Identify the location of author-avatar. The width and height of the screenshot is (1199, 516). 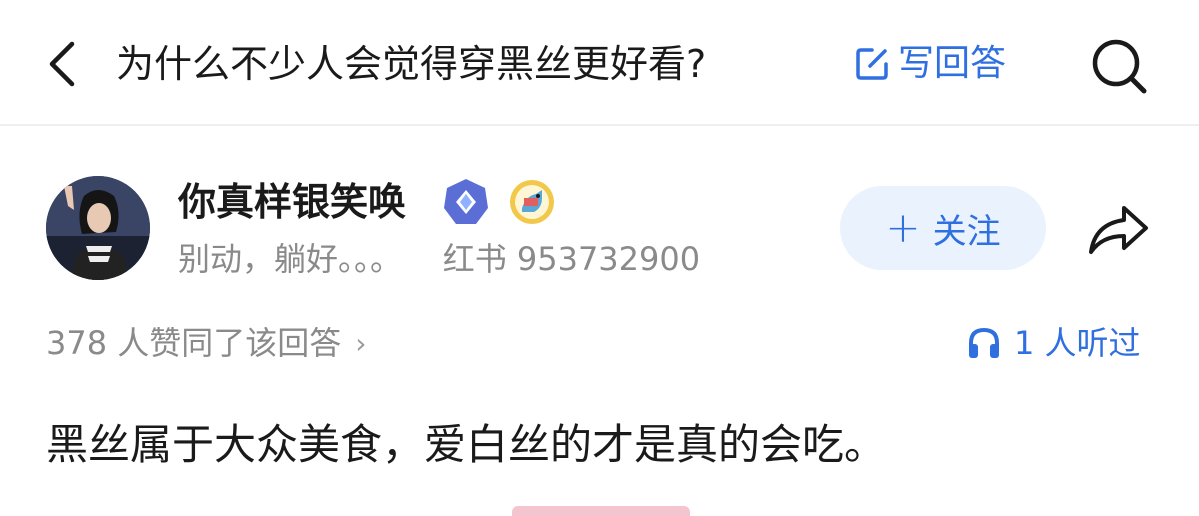
(98, 228).